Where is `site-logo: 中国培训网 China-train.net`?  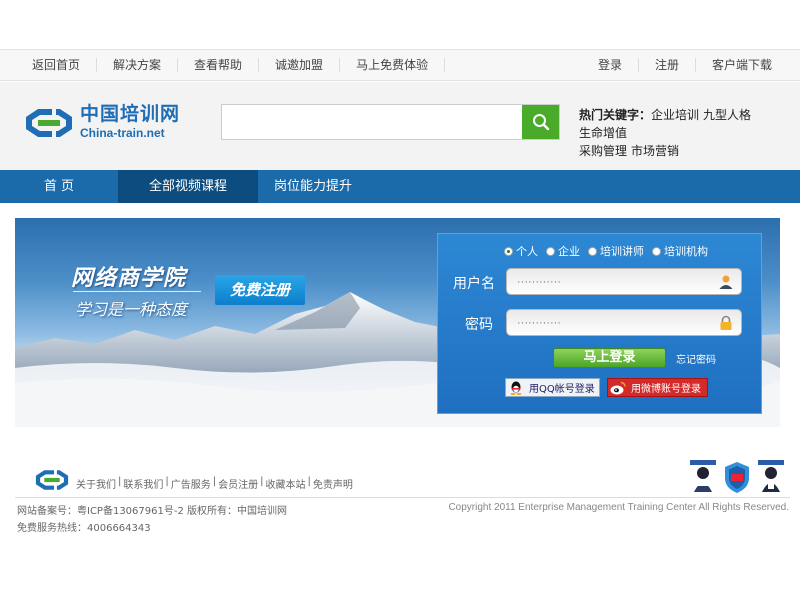
site-logo: 中国培训网 China-train.net is located at coordinates (107, 125).